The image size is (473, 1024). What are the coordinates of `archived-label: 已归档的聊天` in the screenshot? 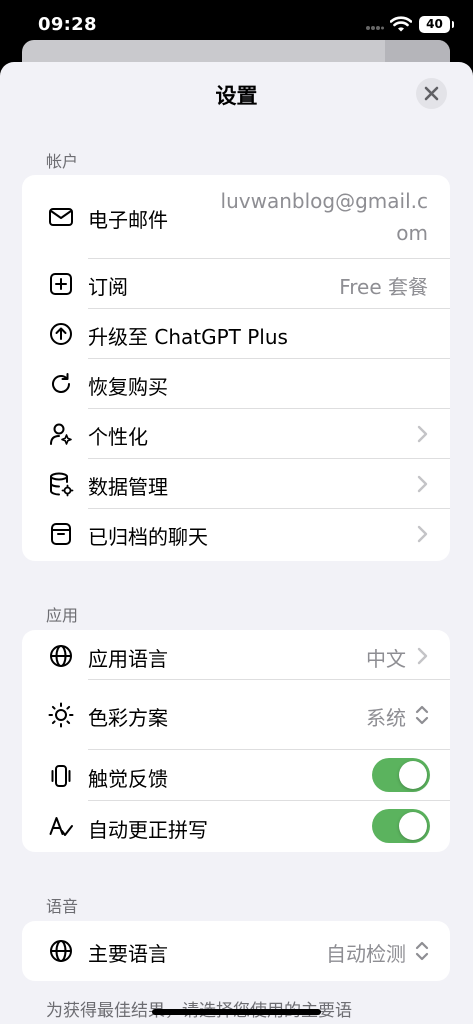 It's located at (148, 537).